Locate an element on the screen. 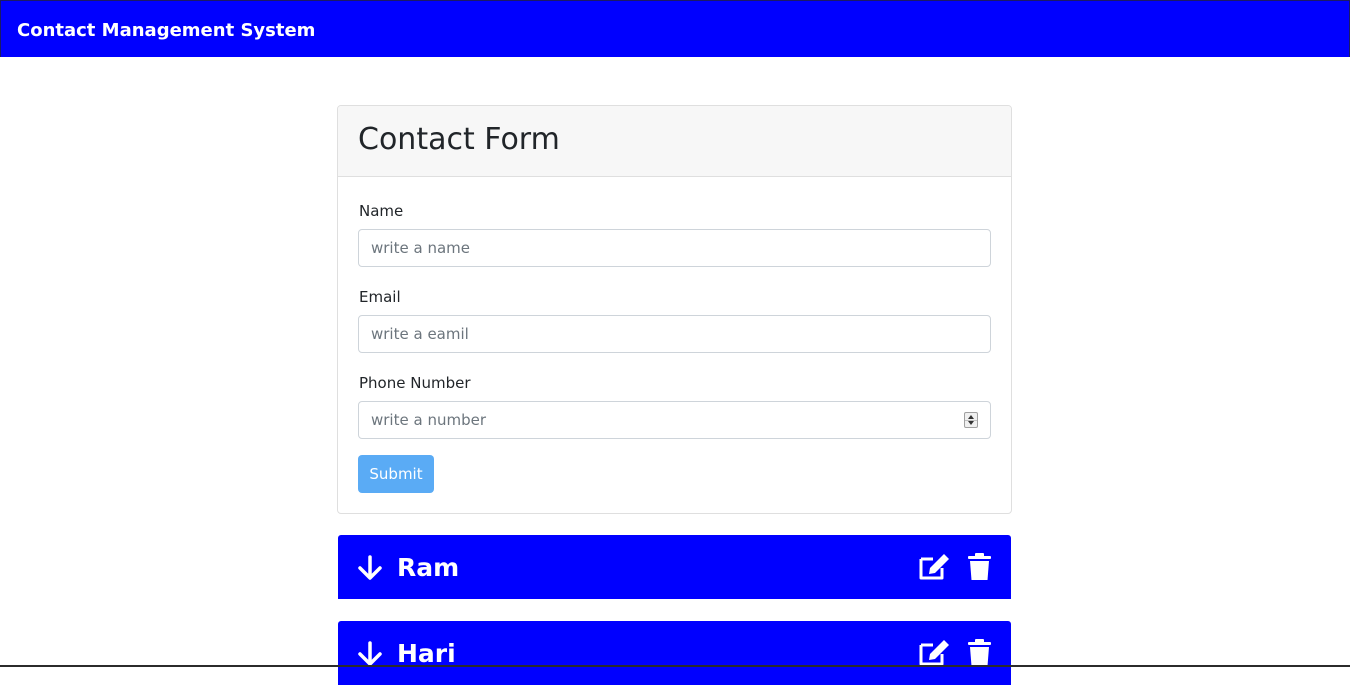 This screenshot has width=1350, height=685. form-title: Contact Form is located at coordinates (459, 139).